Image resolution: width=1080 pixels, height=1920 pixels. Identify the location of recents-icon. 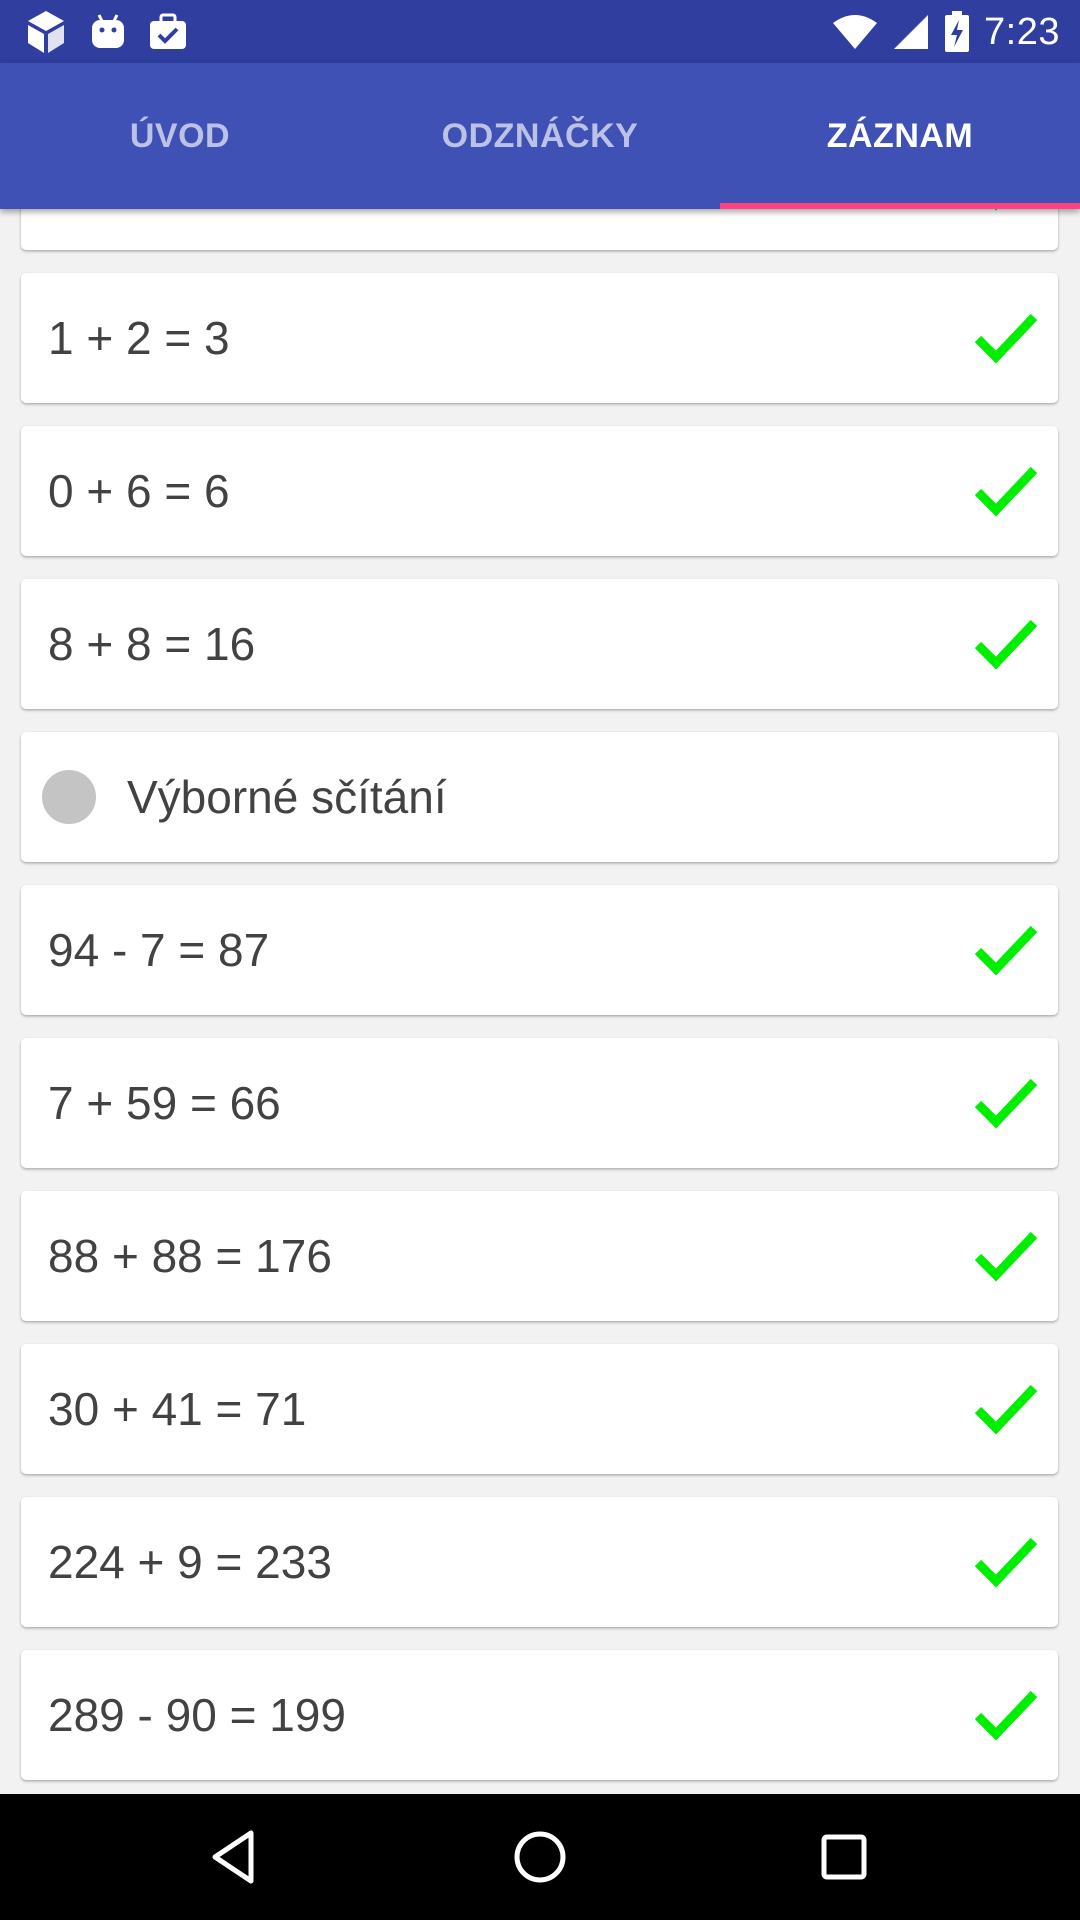
(844, 1857).